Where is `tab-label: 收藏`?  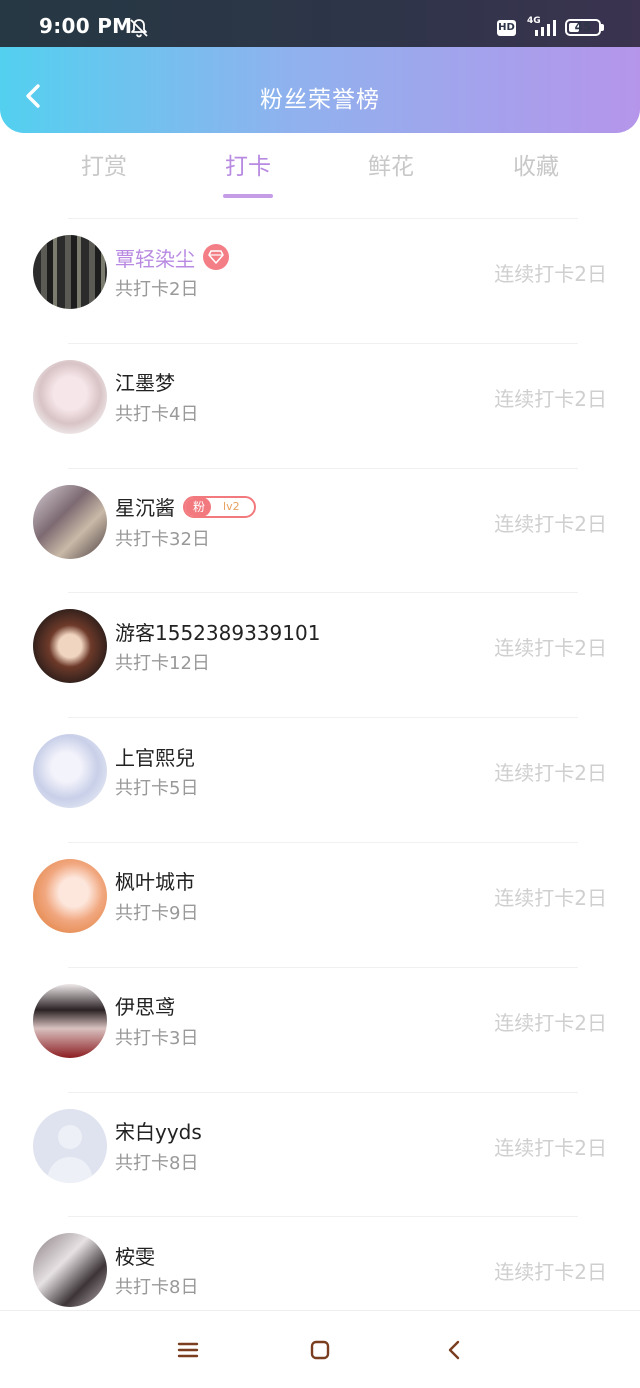
tab-label: 收藏 is located at coordinates (536, 167).